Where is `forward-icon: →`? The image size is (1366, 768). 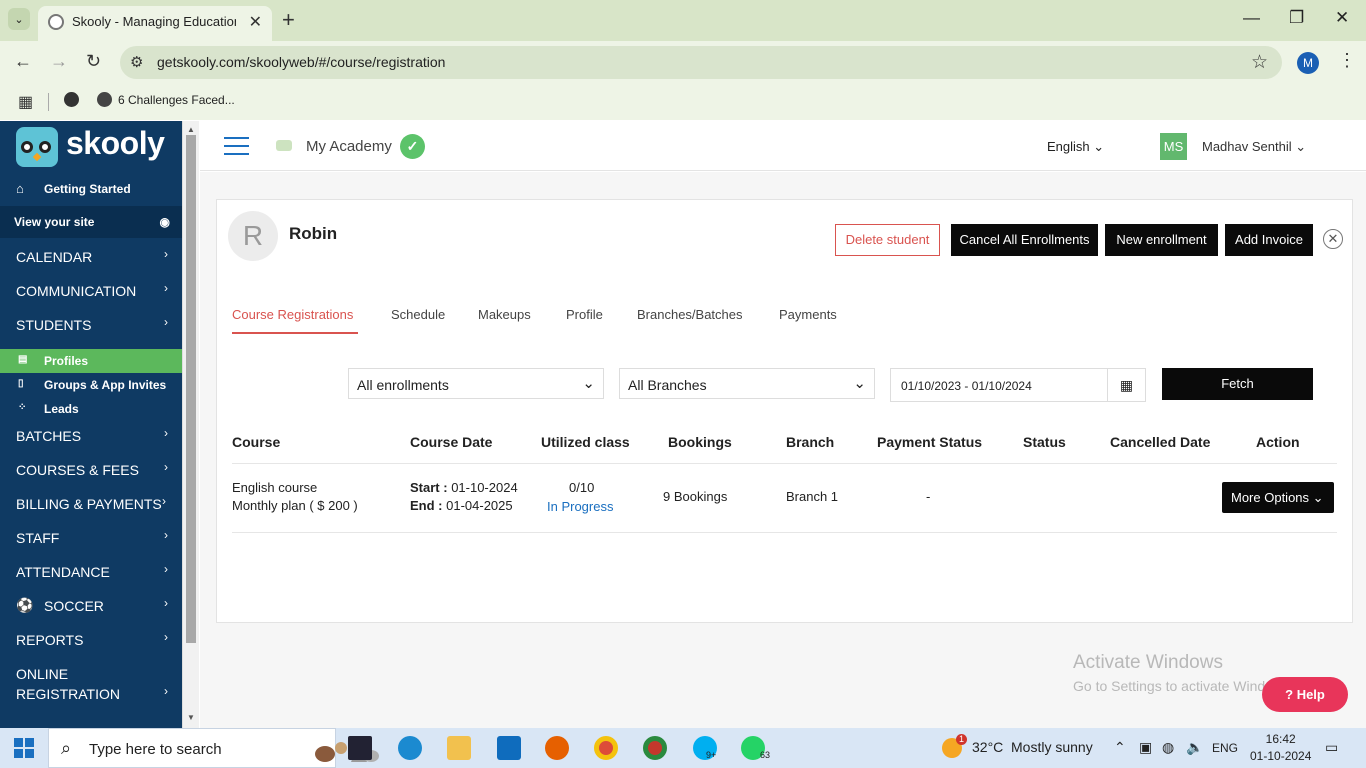
forward-icon: → is located at coordinates (59, 61).